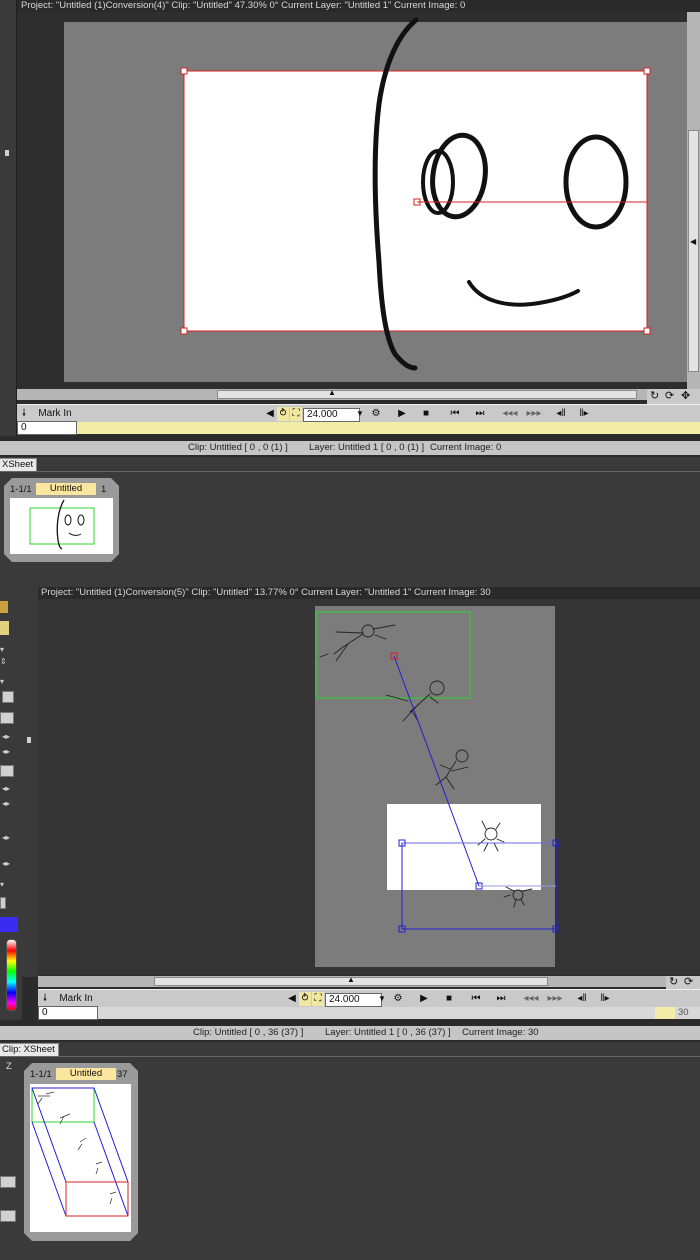 The image size is (700, 1260). Describe the element at coordinates (6, 863) in the screenshot. I see `tool-spin-icon-6: ◂▸` at that location.